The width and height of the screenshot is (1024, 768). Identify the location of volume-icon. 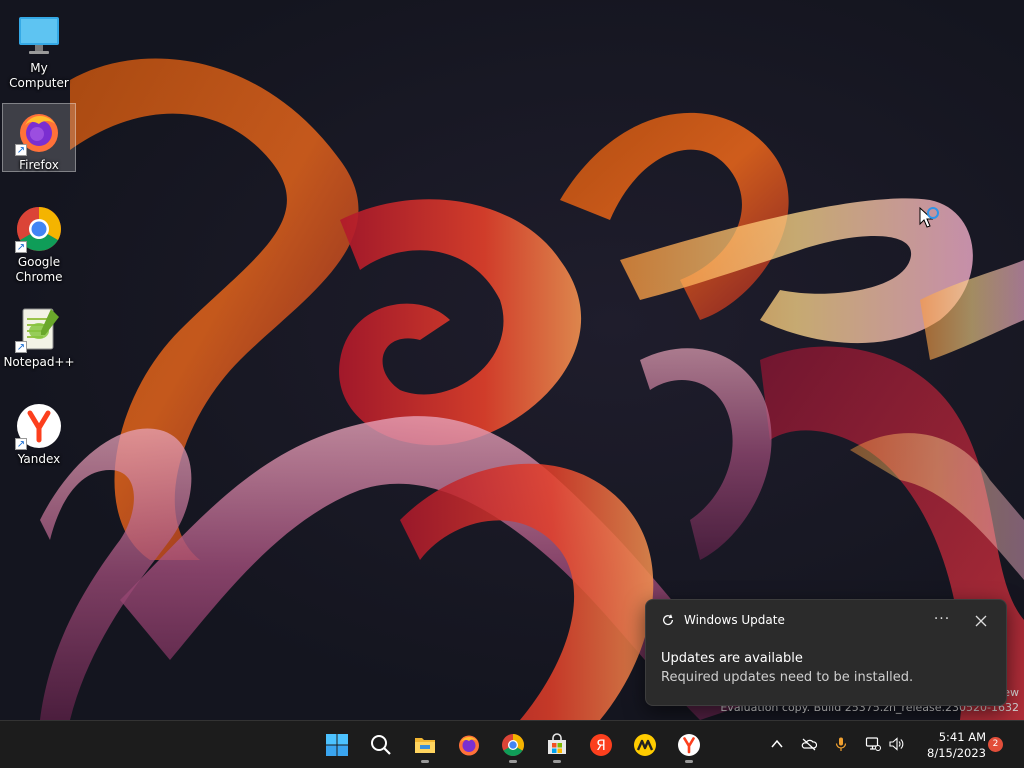
(896, 744).